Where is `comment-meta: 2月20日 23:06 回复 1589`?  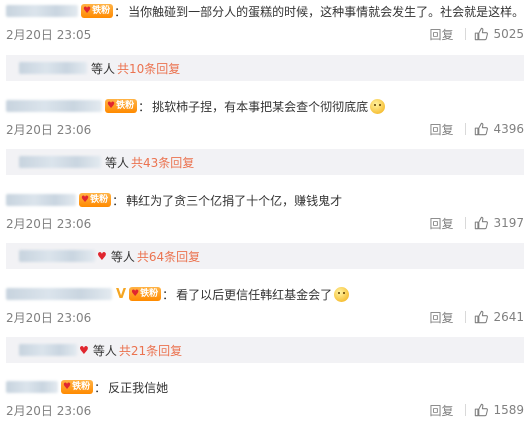
comment-meta: 2月20日 23:06 回复 1589 is located at coordinates (265, 410).